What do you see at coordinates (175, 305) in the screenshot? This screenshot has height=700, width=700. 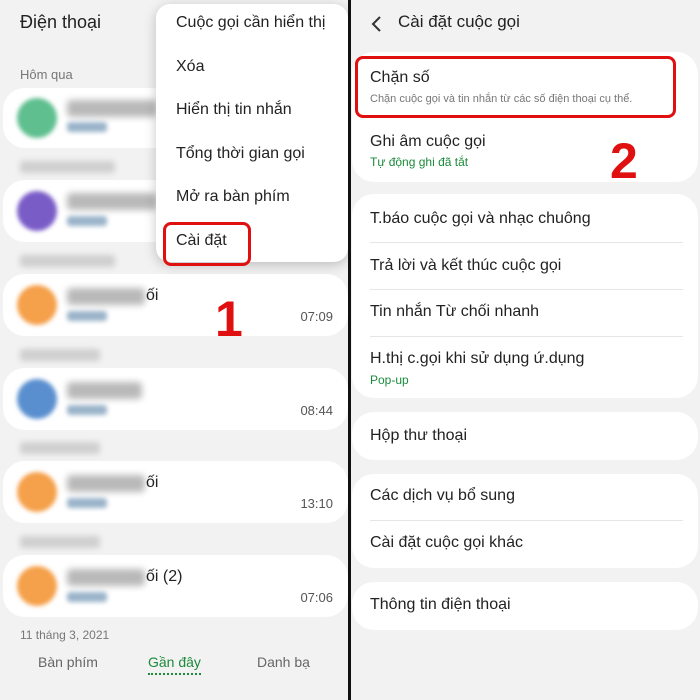 I see `call-log-item: ối 07:09` at bounding box center [175, 305].